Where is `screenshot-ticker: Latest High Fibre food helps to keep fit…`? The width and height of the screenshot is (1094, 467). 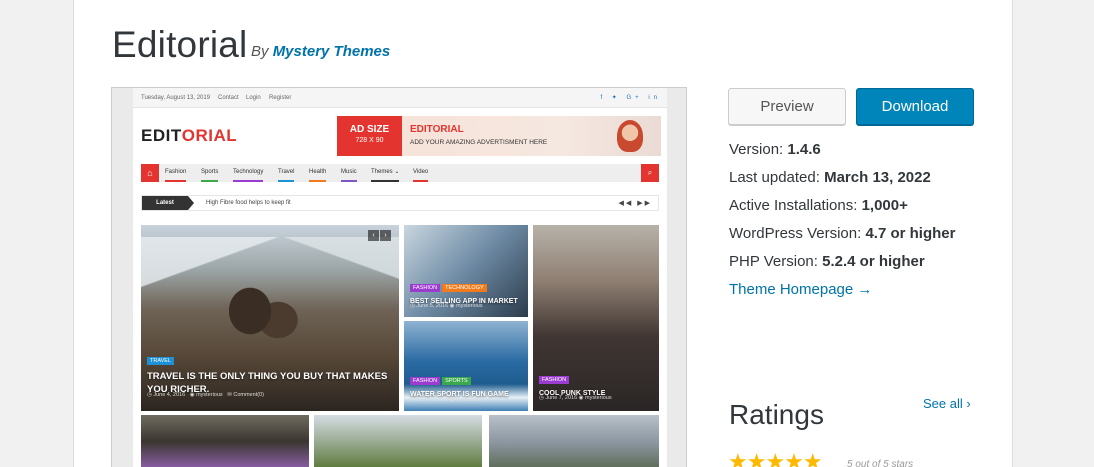
screenshot-ticker: Latest High Fibre food helps to keep fit… is located at coordinates (400, 203).